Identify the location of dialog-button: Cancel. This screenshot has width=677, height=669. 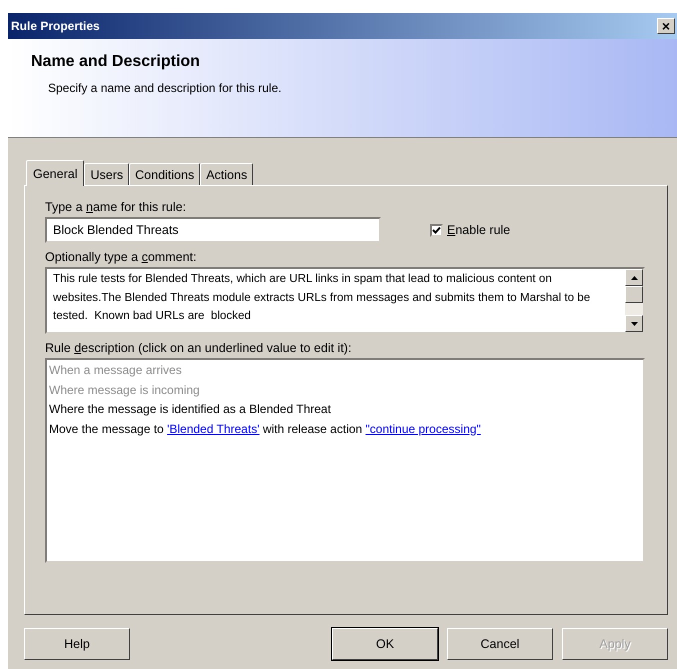
(500, 644).